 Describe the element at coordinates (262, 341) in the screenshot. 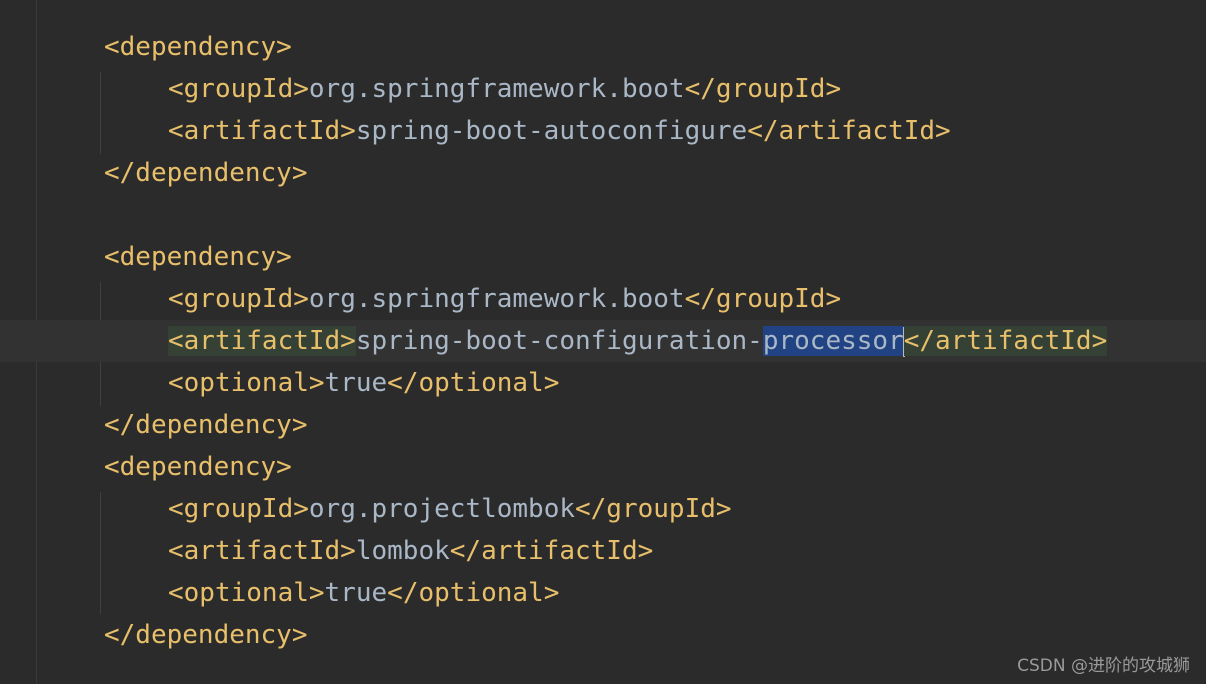

I see `xml-tag-matched: <artifactId>` at that location.